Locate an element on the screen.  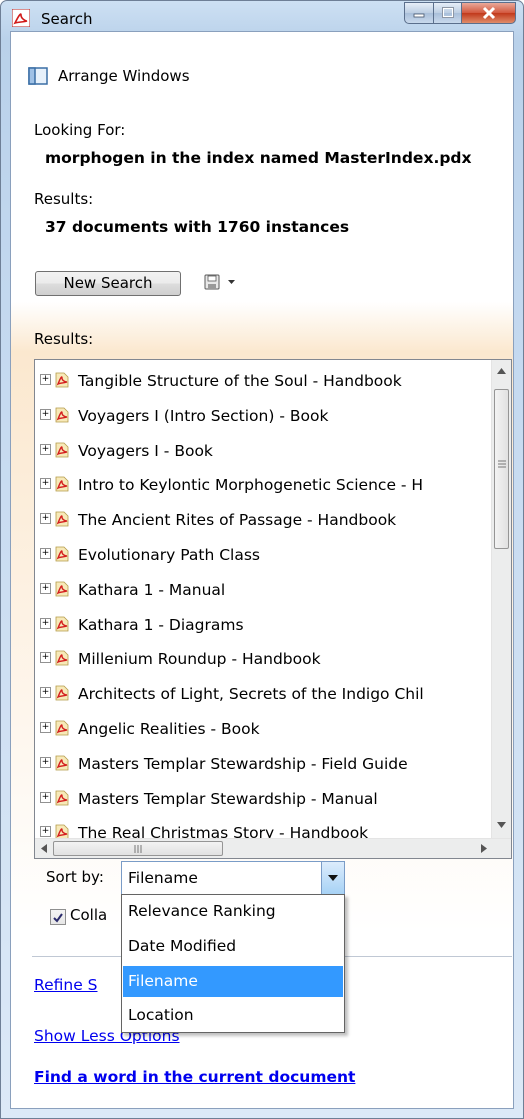
result-item: + Kathara 1 - Diagrams is located at coordinates (263, 629).